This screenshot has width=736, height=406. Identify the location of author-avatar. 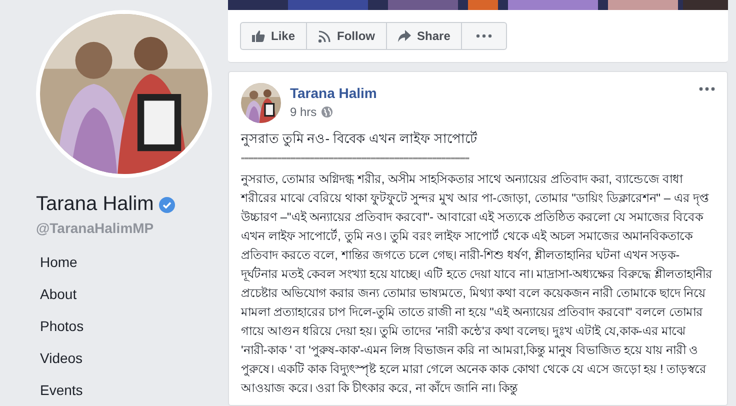
(261, 103).